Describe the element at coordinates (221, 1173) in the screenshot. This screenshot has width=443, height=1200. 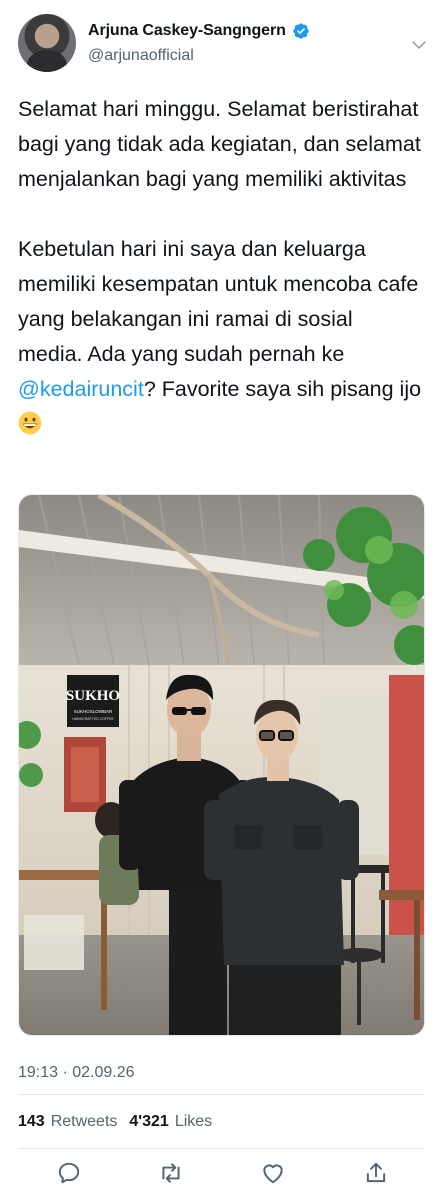
I see `tweet-actions` at that location.